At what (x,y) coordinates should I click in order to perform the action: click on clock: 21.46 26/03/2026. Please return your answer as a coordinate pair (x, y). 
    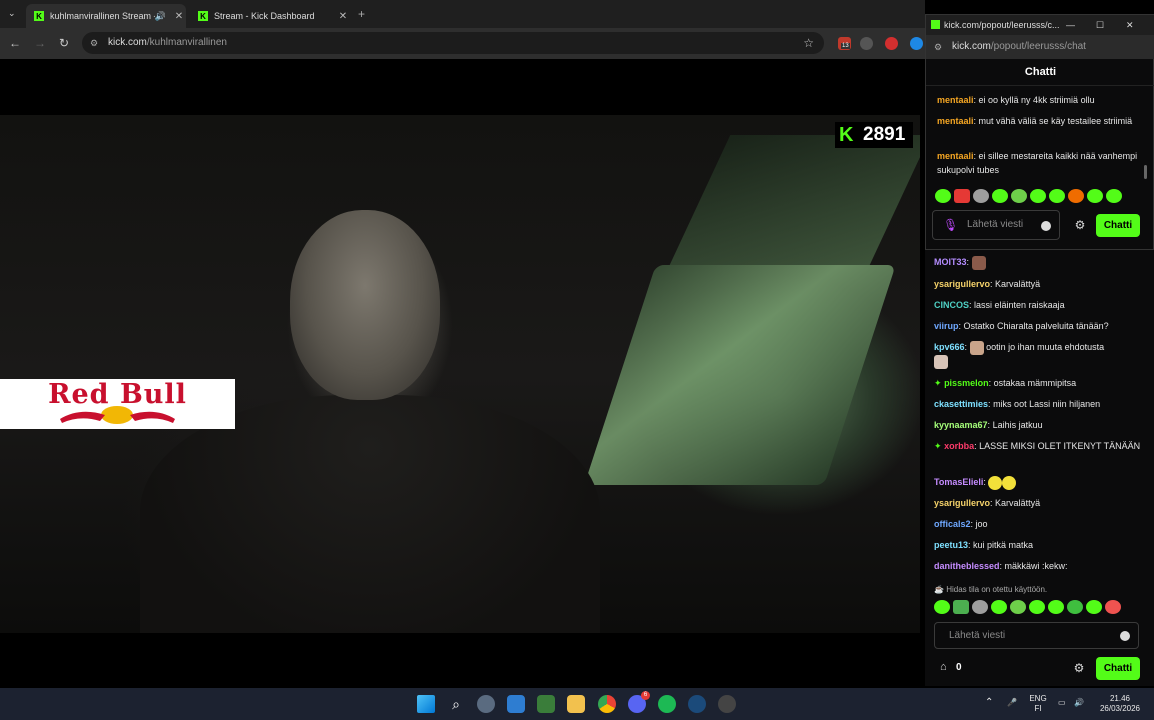
    Looking at the image, I should click on (1120, 704).